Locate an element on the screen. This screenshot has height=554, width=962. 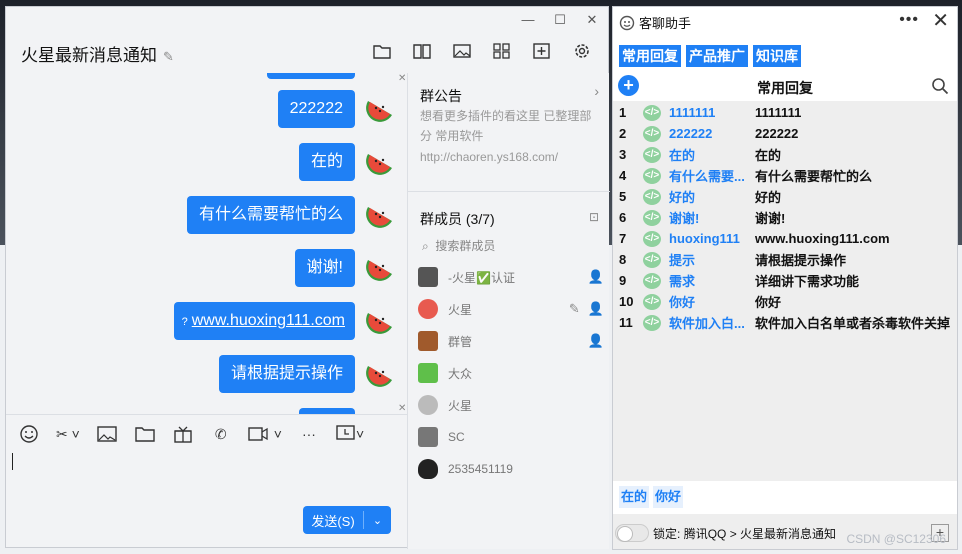
reply-list-header: 常用回复 + is located at coordinates (785, 86).